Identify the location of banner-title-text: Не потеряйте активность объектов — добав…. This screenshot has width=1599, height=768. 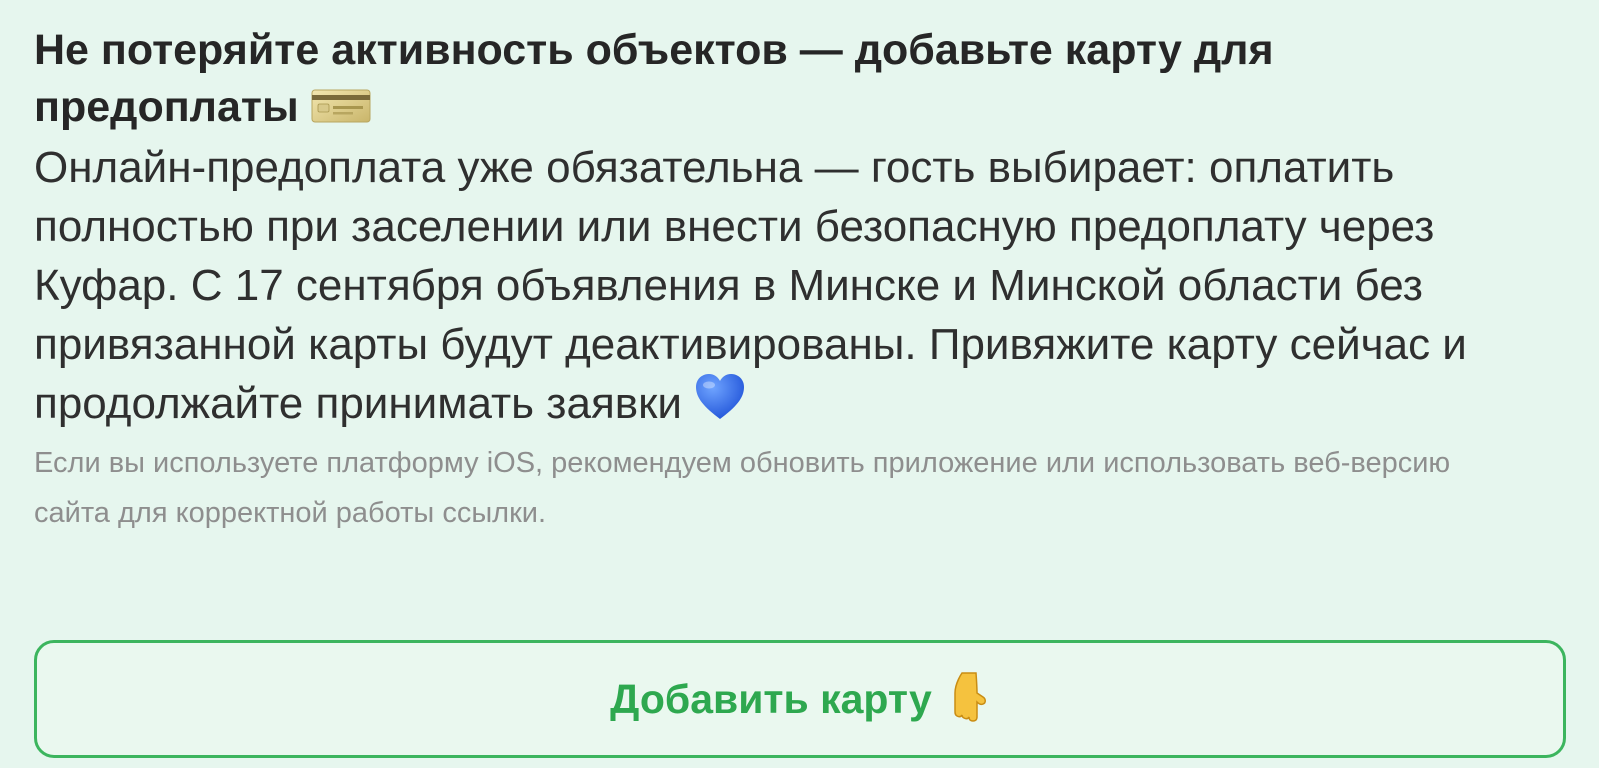
(654, 78).